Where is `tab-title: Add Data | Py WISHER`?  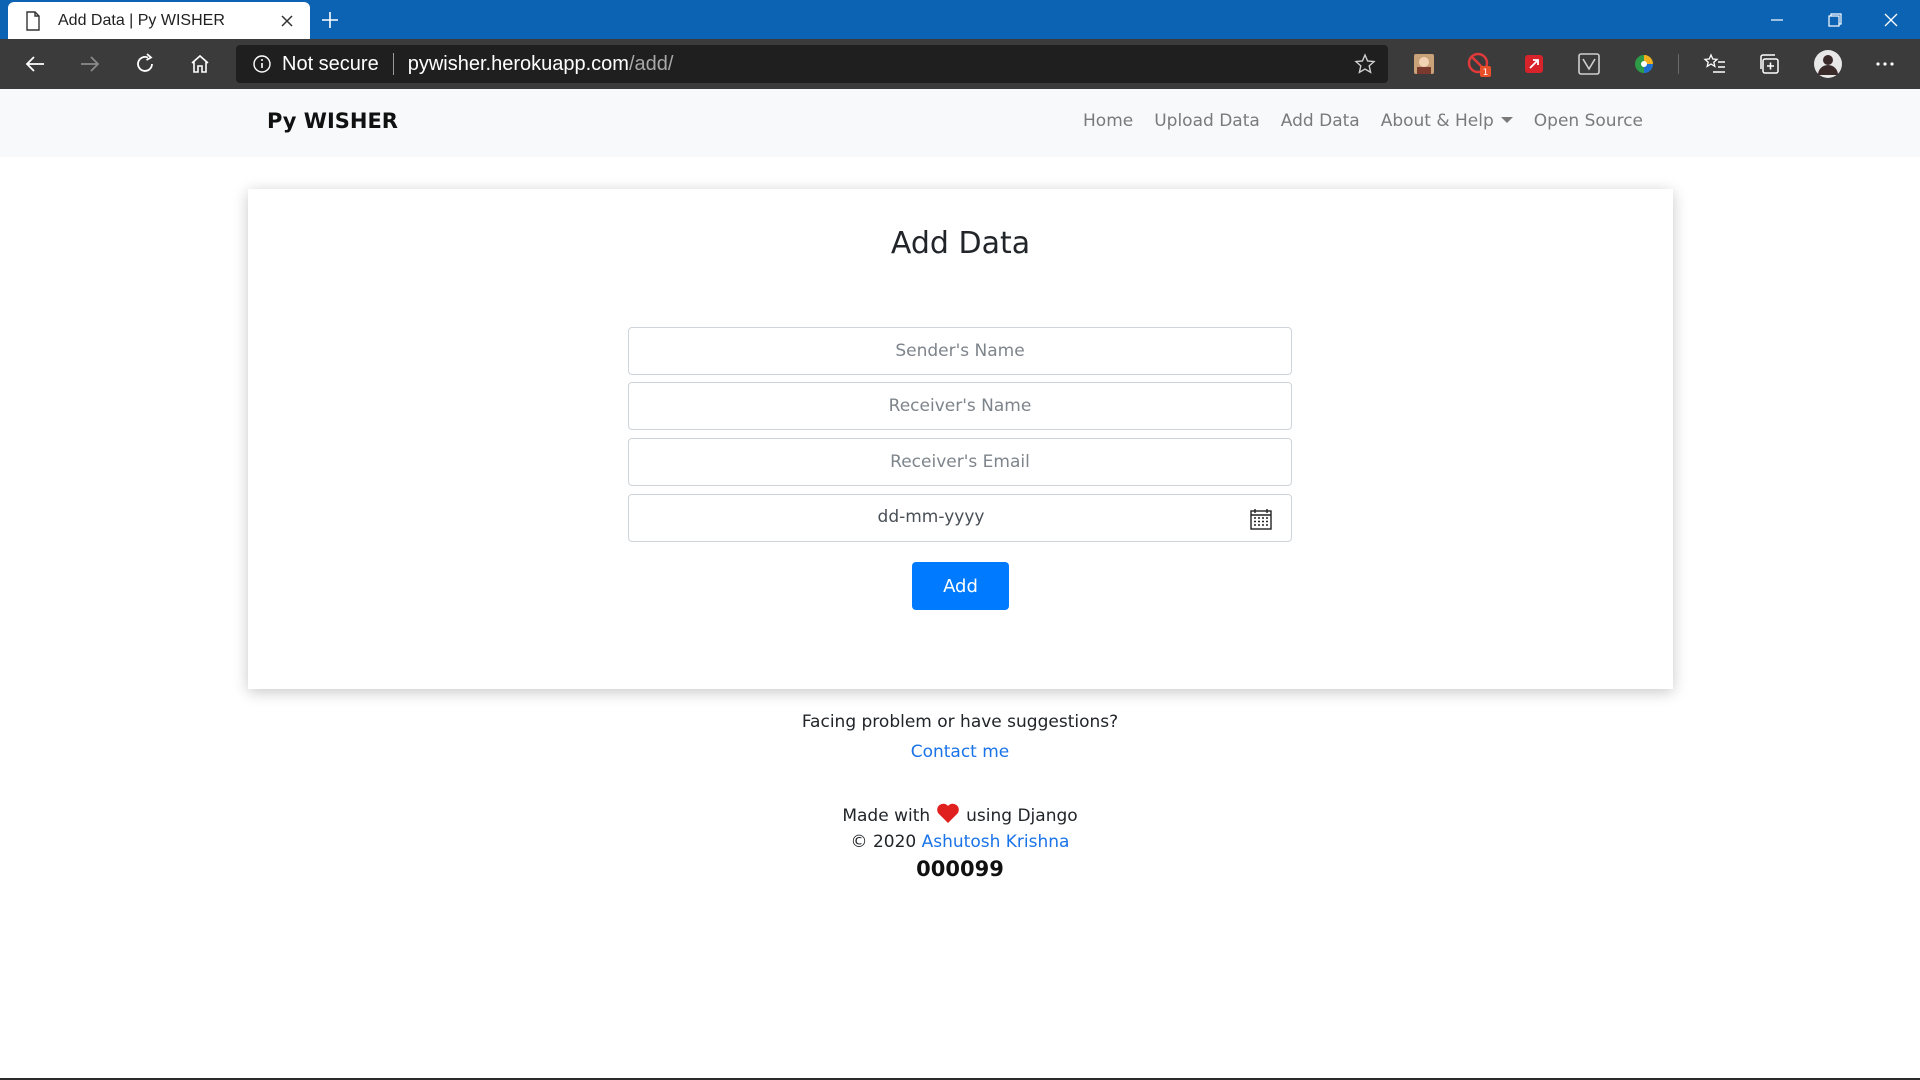
tab-title: Add Data | Py WISHER is located at coordinates (141, 20).